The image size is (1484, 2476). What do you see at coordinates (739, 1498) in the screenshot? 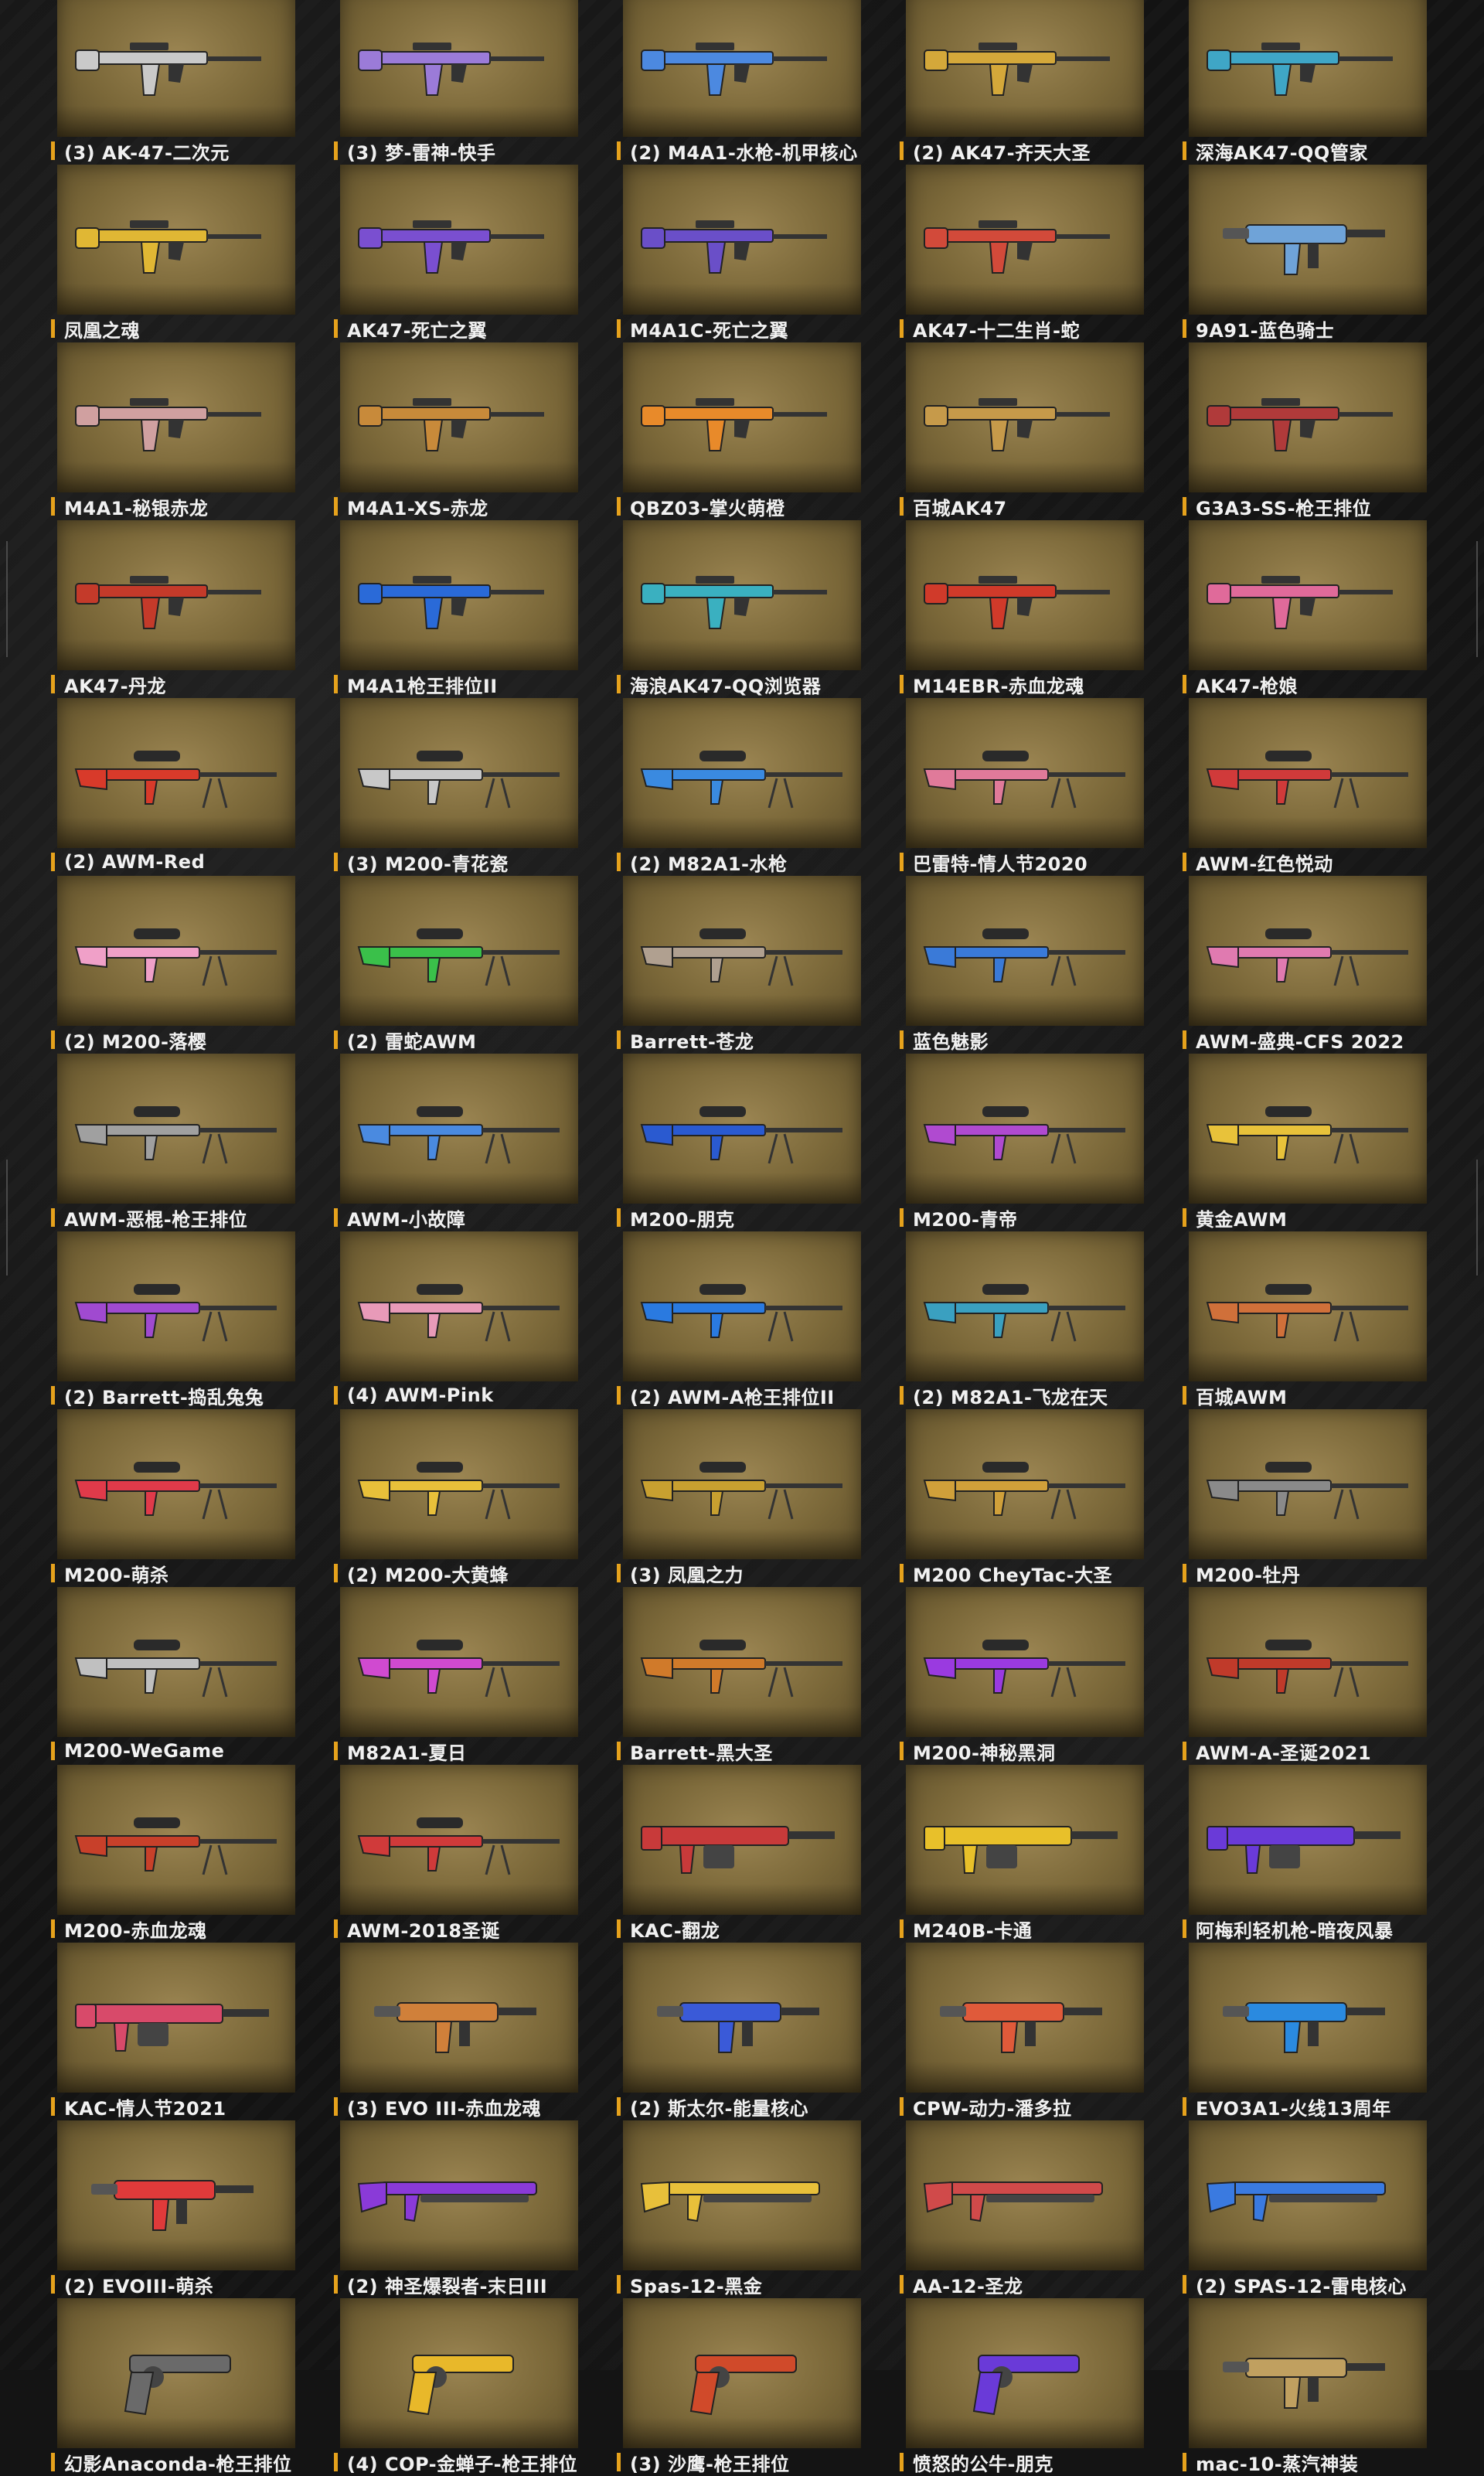
I see `weapon-card: (3) 凤凰之力` at bounding box center [739, 1498].